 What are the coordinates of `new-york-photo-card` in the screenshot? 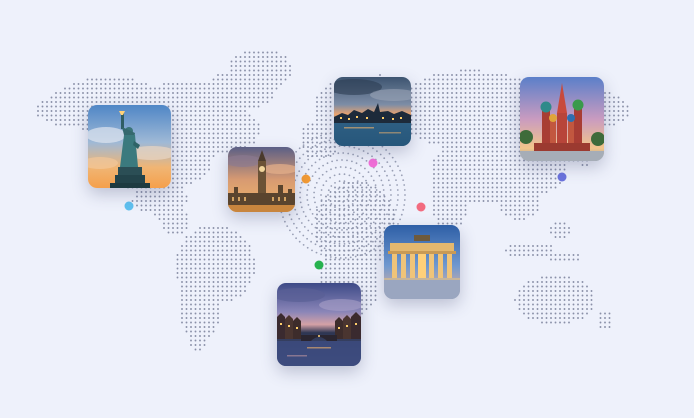 It's located at (129, 146).